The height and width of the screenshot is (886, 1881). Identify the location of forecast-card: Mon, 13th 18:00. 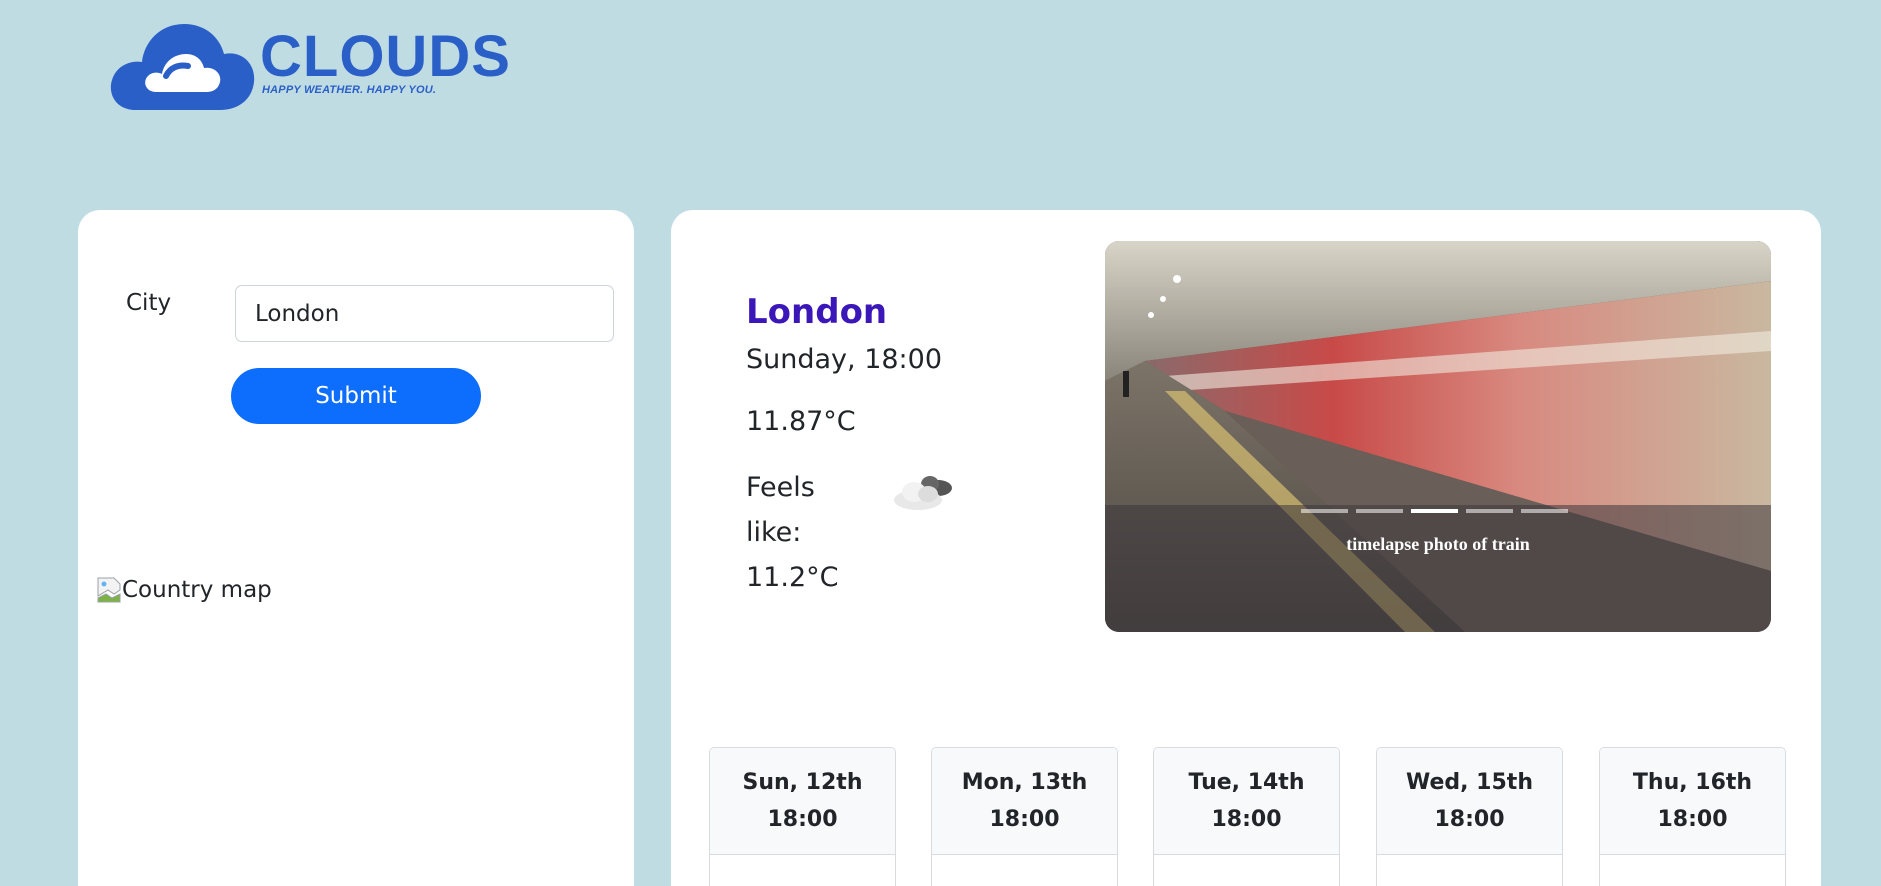
(1024, 816).